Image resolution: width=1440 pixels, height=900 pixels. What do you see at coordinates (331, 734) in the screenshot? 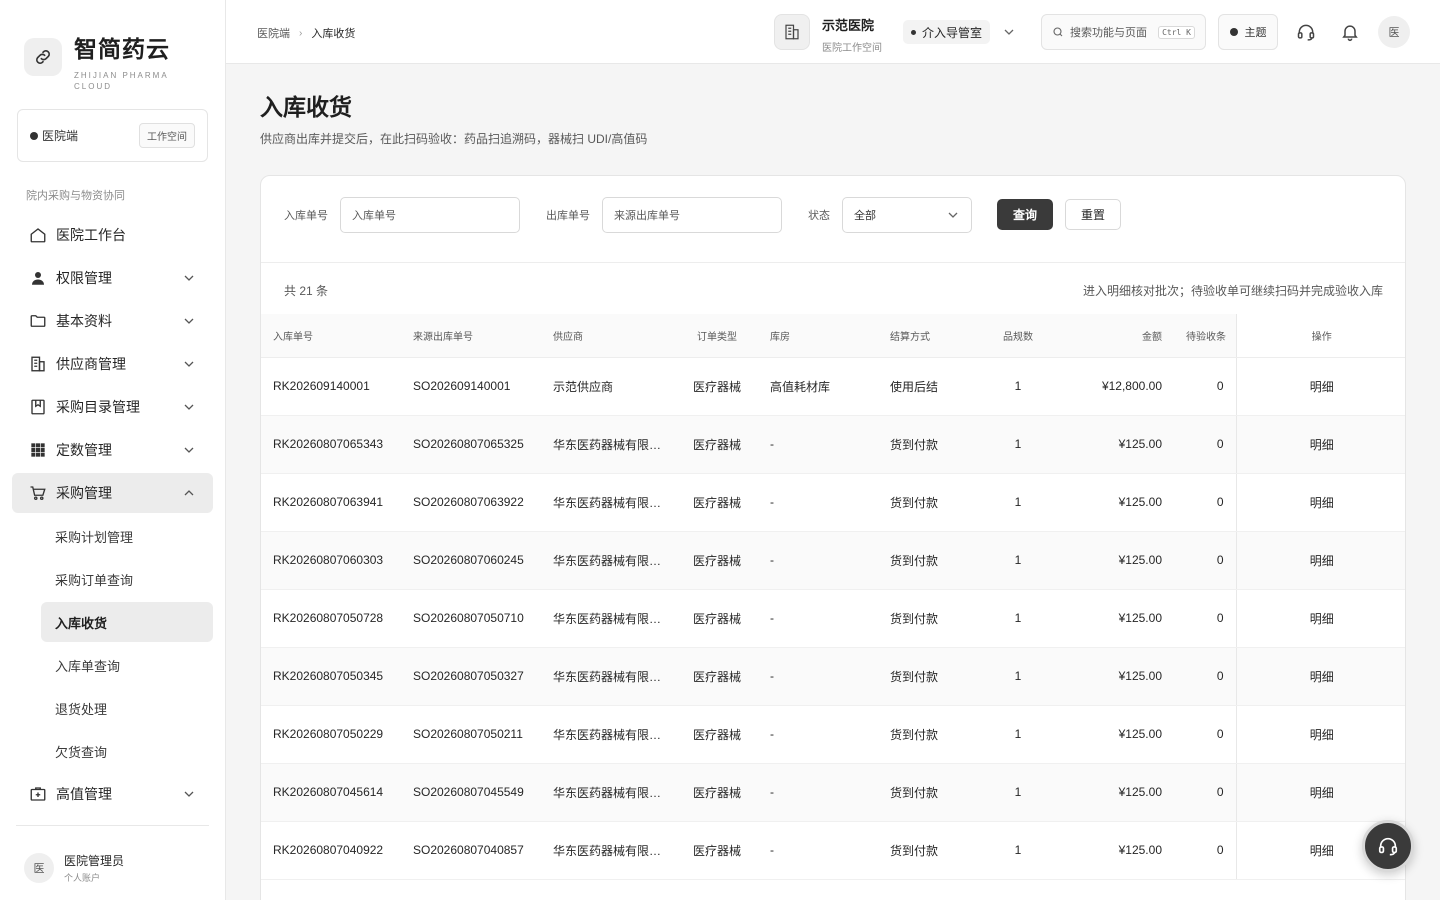
I see `inbound-number-cell: RK20260807050229` at bounding box center [331, 734].